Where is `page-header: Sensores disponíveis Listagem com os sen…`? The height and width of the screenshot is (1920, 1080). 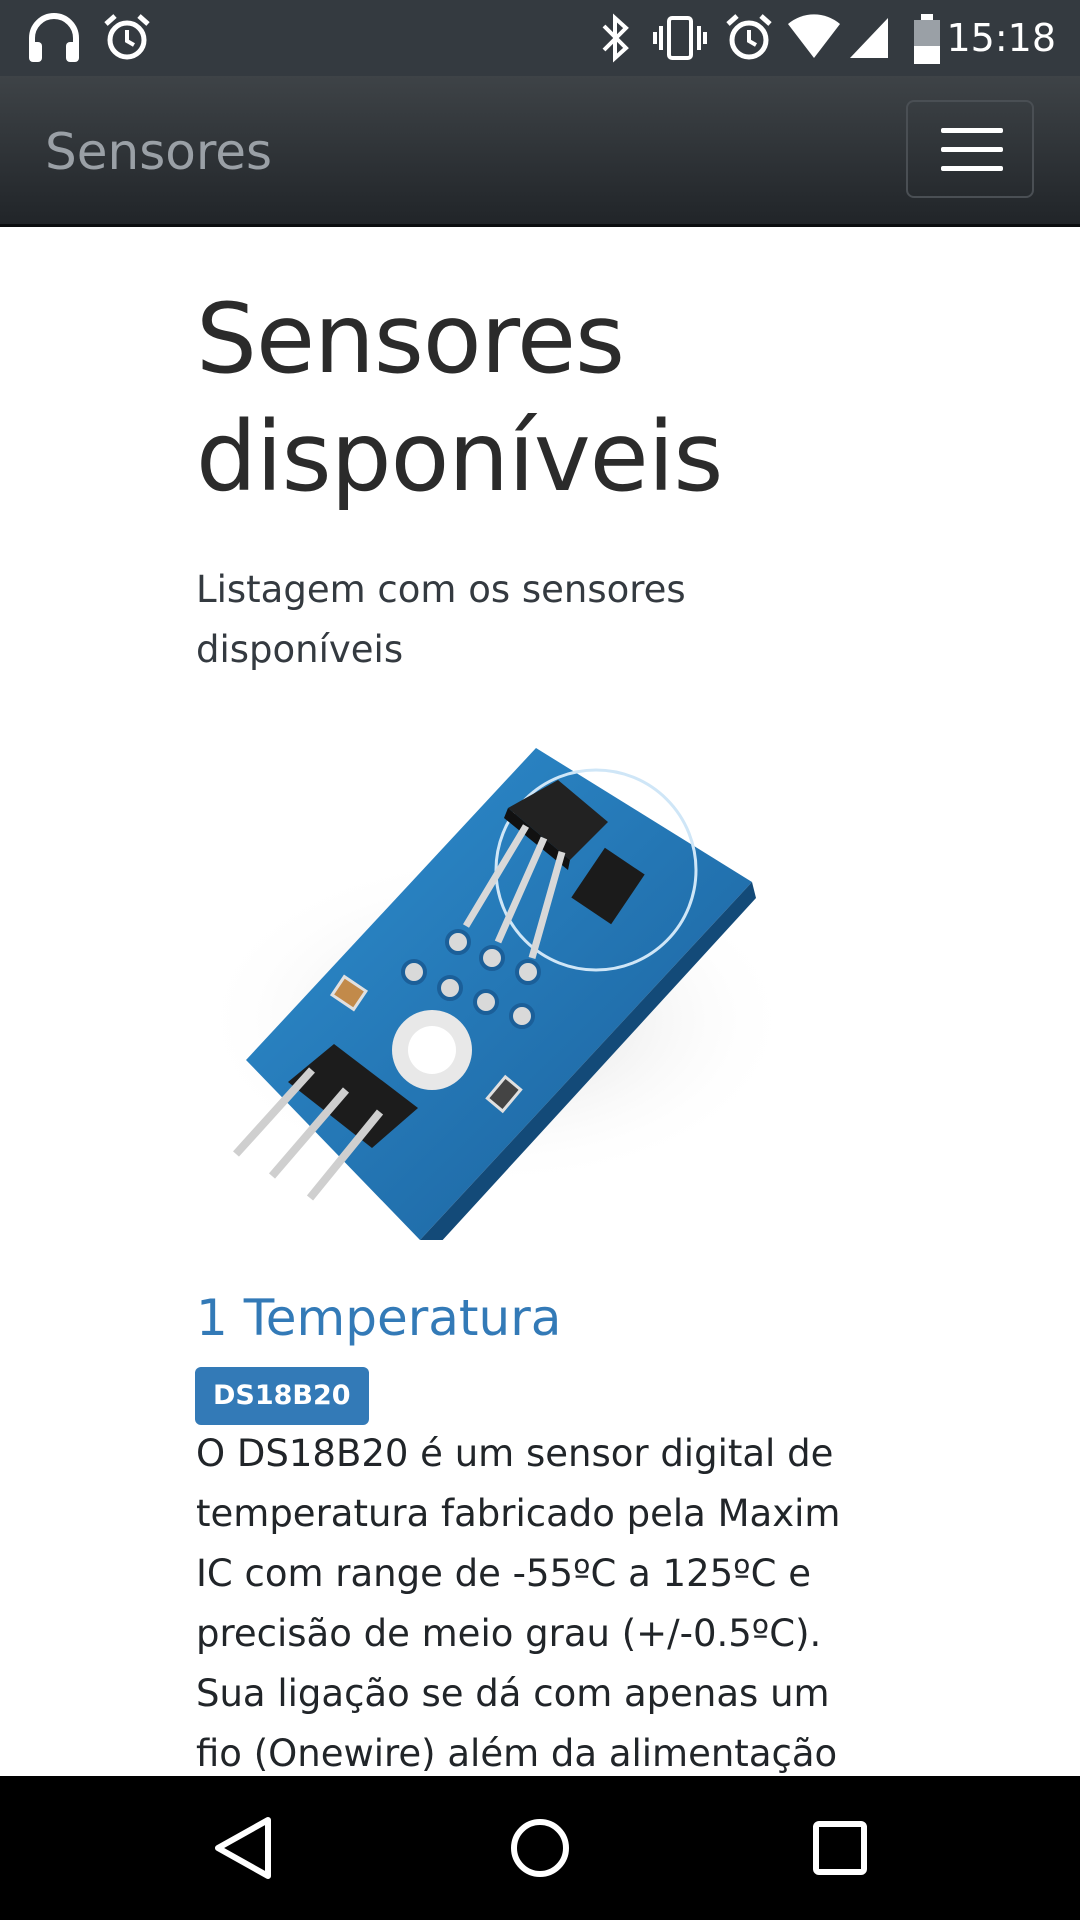 page-header: Sensores disponíveis Listagem com os sen… is located at coordinates (526, 452).